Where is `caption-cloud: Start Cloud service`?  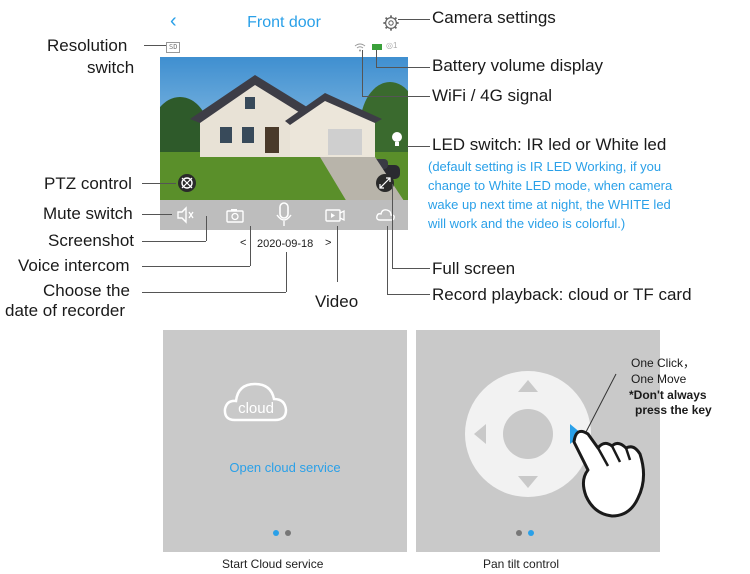
caption-cloud: Start Cloud service is located at coordinates (273, 564).